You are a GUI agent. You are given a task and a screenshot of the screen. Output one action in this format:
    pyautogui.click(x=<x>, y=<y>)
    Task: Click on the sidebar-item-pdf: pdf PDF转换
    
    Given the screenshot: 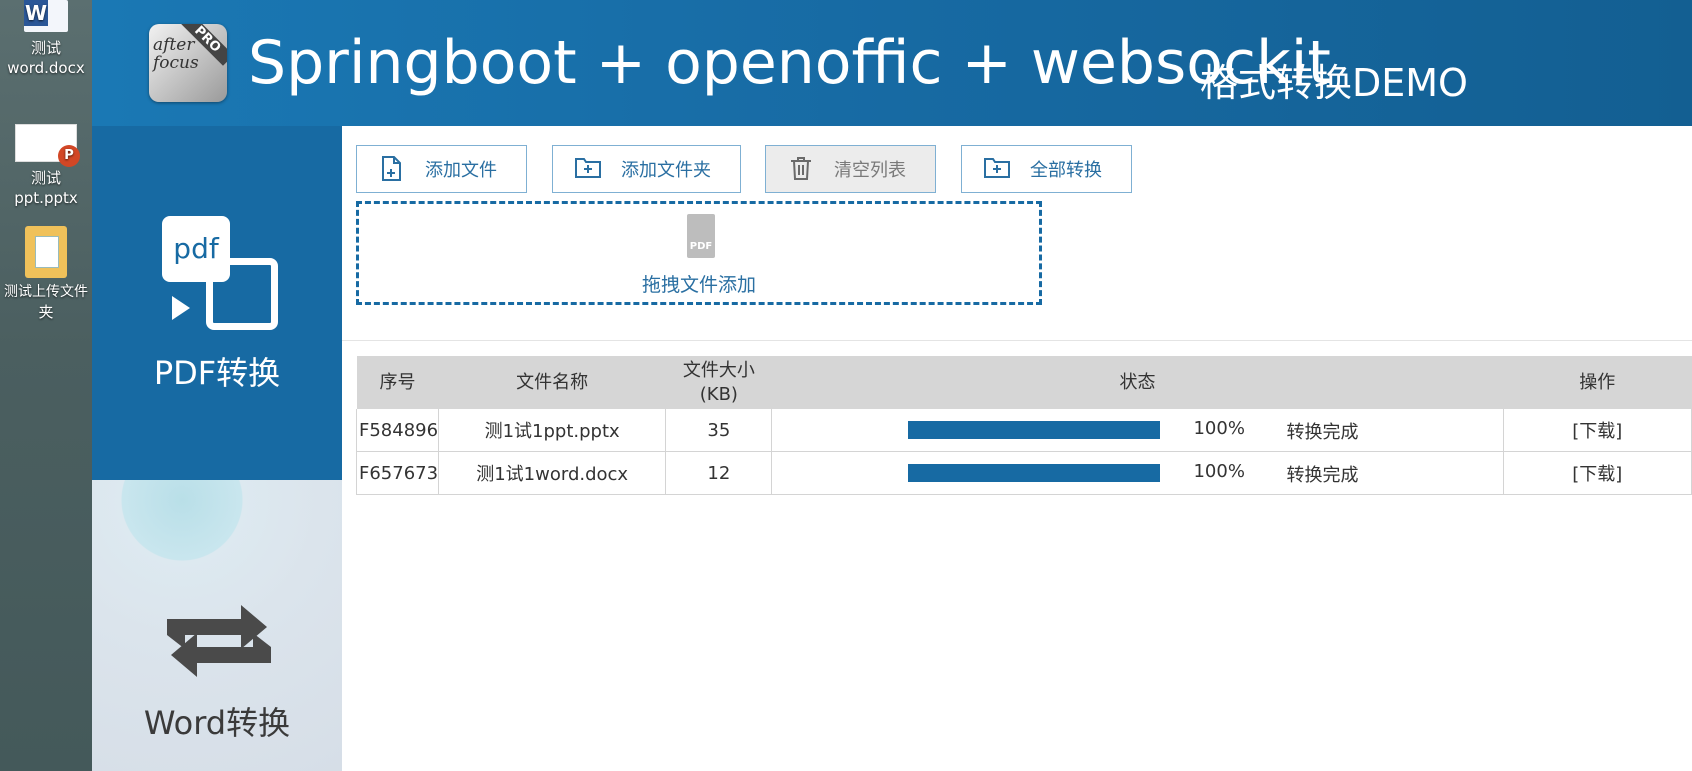 What is the action you would take?
    pyautogui.click(x=217, y=303)
    